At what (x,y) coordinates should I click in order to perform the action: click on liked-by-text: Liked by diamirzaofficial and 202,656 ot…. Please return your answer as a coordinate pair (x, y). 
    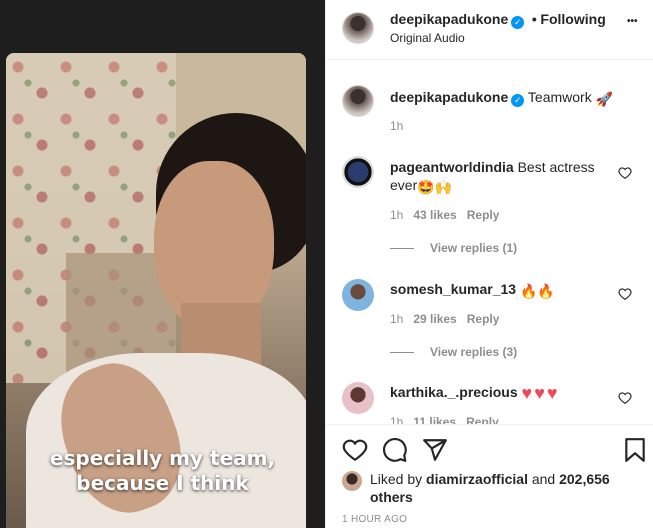
    Looking at the image, I should click on (505, 488).